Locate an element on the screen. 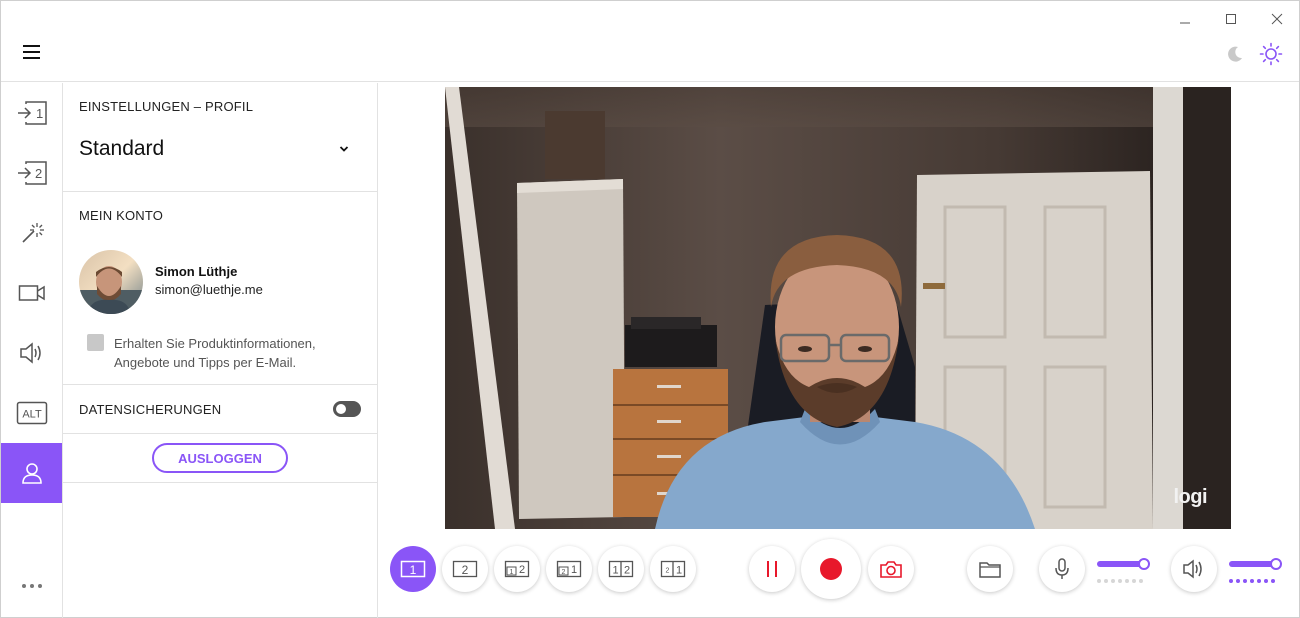 This screenshot has width=1300, height=618. layout-pip-1-2-button: 1 2 is located at coordinates (517, 569).